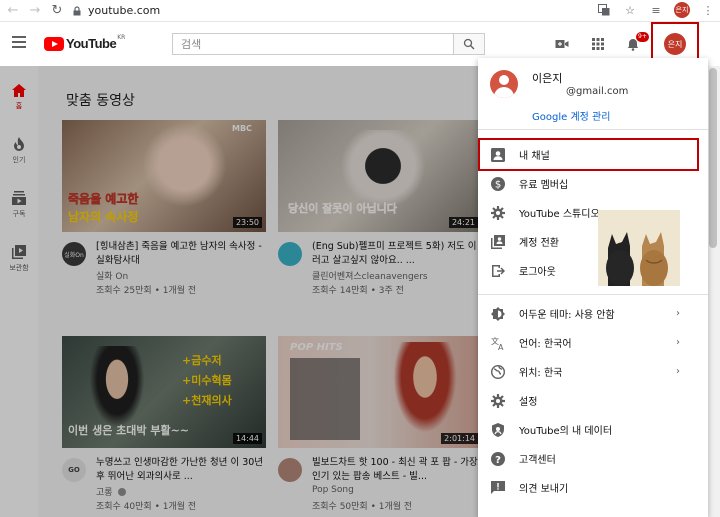  What do you see at coordinates (19, 160) in the screenshot?
I see `guide-label: 인기` at bounding box center [19, 160].